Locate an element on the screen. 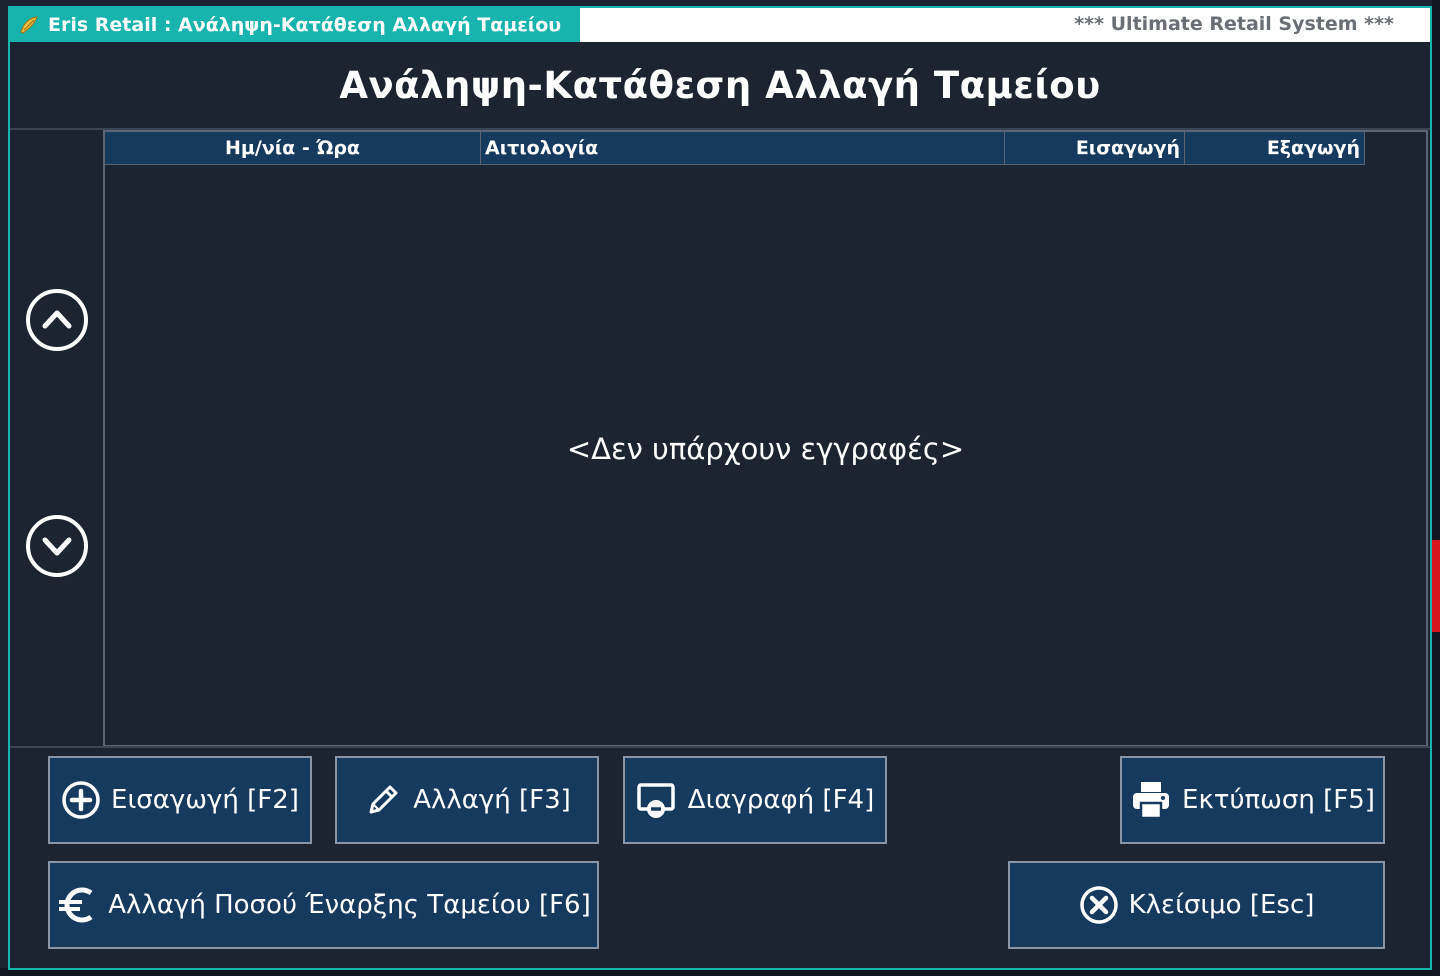 Image resolution: width=1440 pixels, height=976 pixels. plus-circle-icon is located at coordinates (81, 800).